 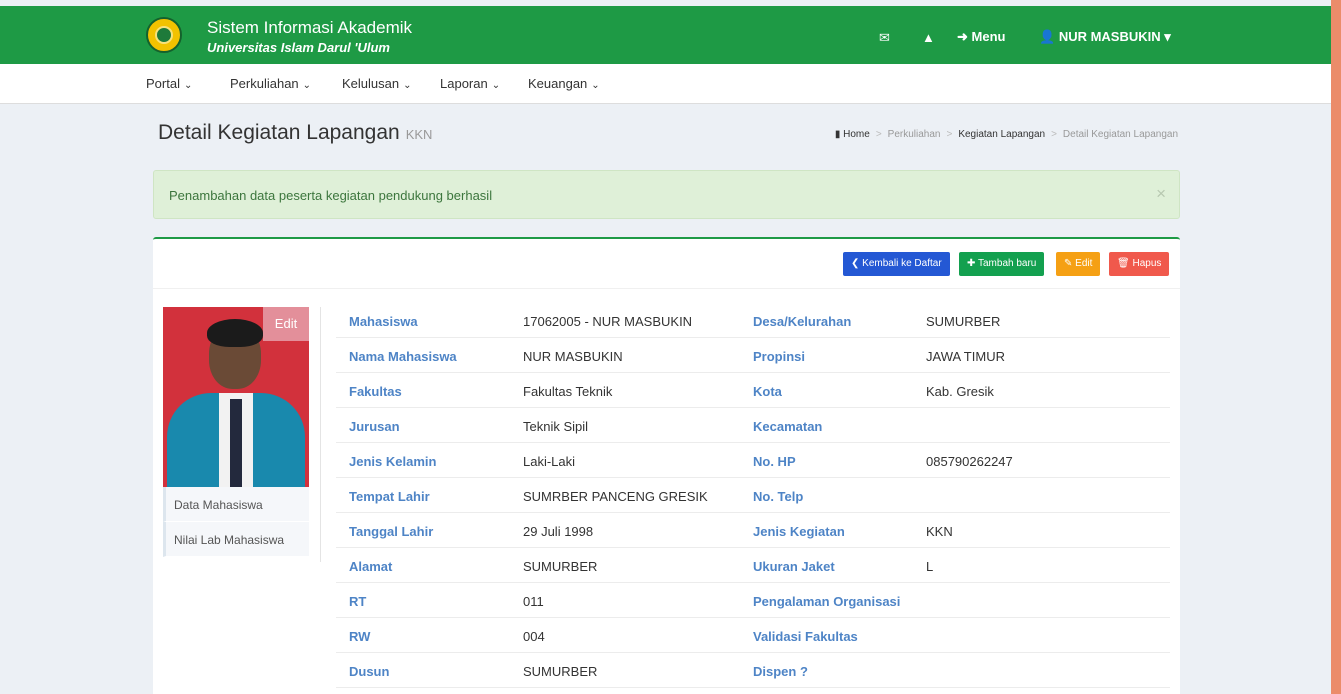 I want to click on breadcrumb-kegiatan: Kegiatan Lapangan, so click(x=1001, y=134).